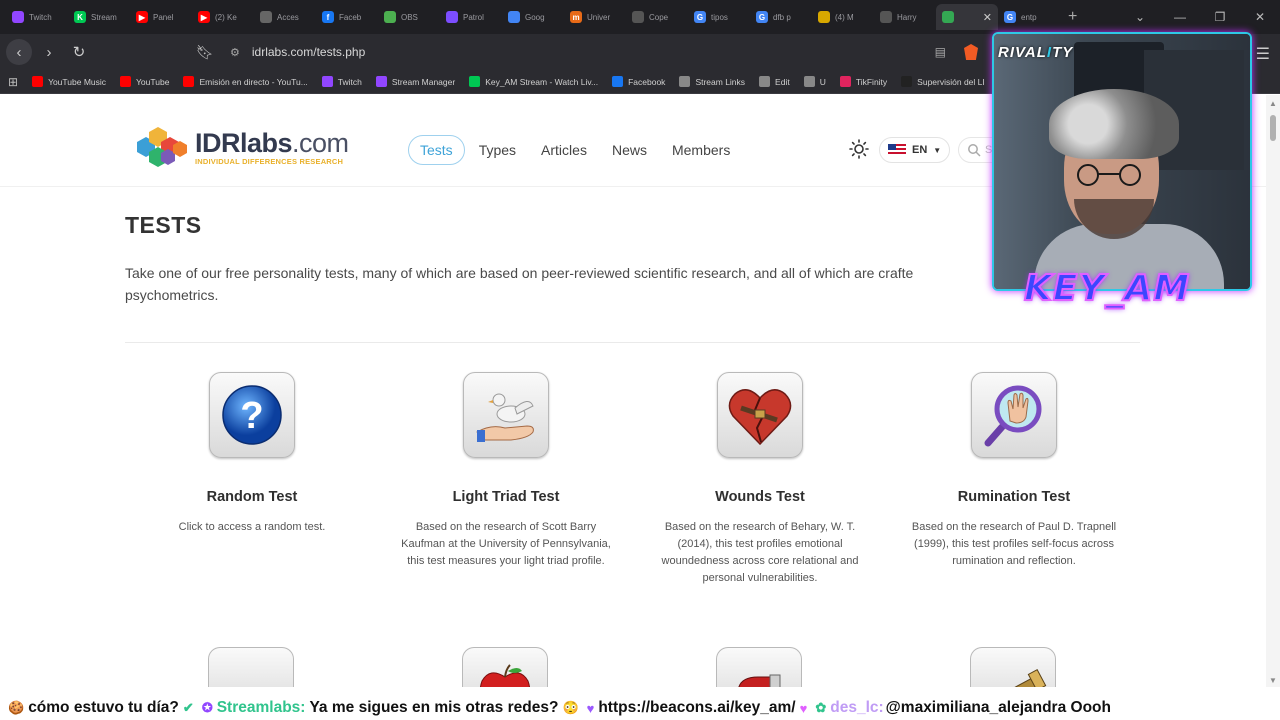  I want to click on cookie-emoji-icon: 🍪, so click(16, 707).